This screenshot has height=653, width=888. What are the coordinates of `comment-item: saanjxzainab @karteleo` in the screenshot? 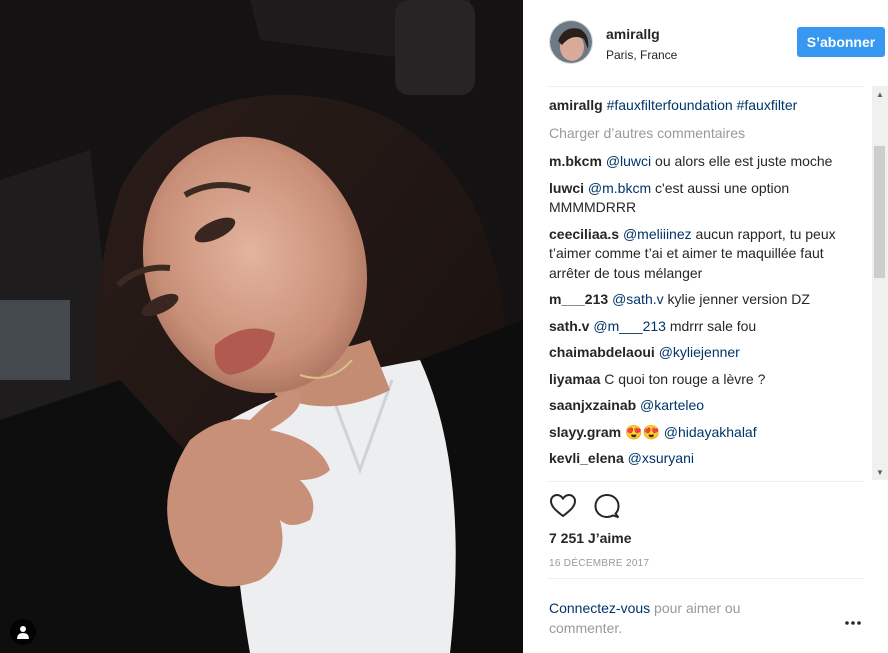 It's located at (707, 406).